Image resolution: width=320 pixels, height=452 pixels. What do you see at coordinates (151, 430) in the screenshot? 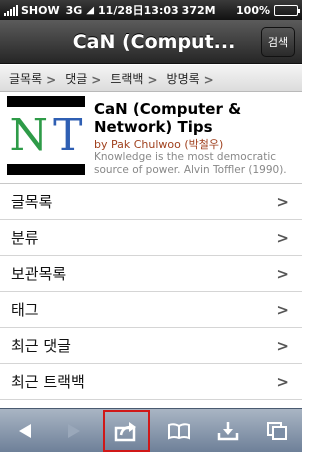
I see `browser-toolbar` at bounding box center [151, 430].